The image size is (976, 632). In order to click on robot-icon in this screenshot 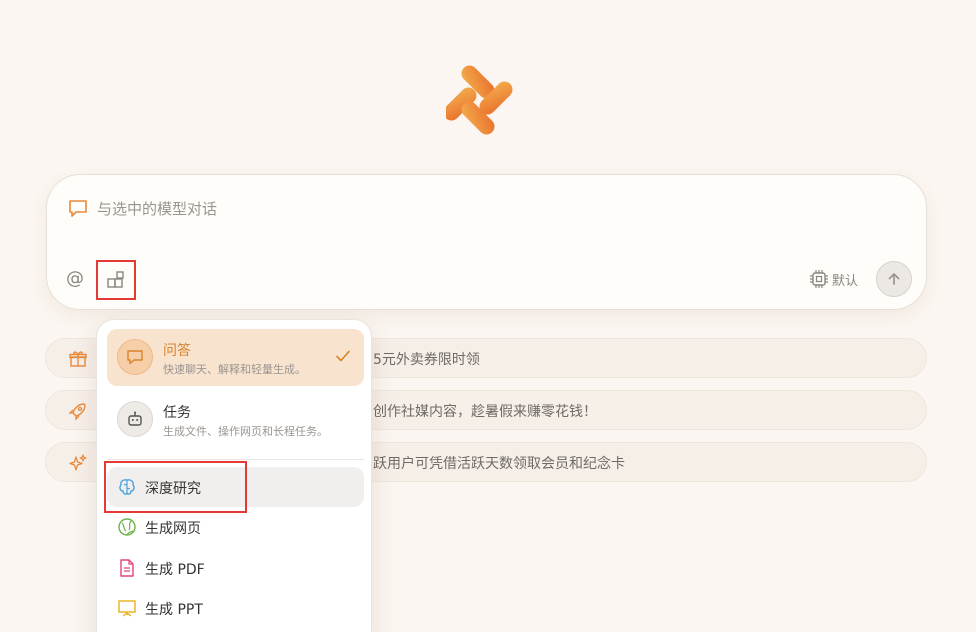, I will do `click(135, 418)`.